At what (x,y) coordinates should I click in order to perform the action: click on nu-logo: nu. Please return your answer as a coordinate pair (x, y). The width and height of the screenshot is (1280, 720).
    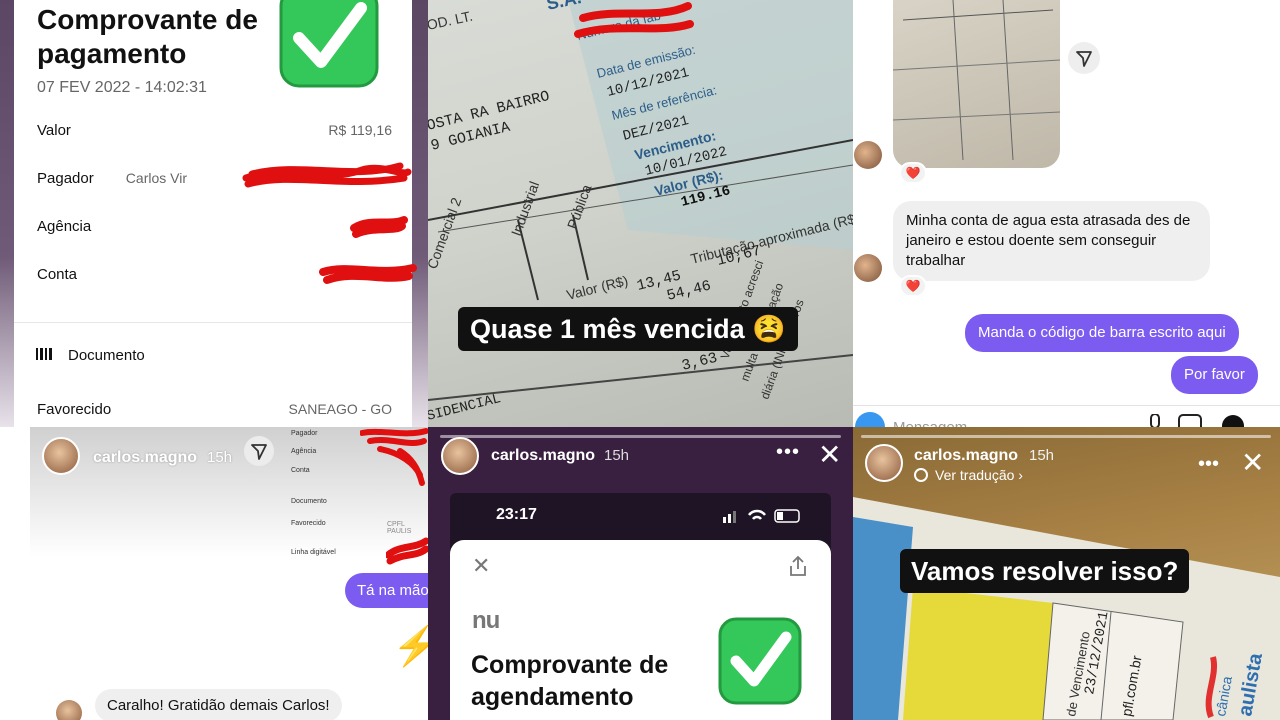
    Looking at the image, I should click on (486, 620).